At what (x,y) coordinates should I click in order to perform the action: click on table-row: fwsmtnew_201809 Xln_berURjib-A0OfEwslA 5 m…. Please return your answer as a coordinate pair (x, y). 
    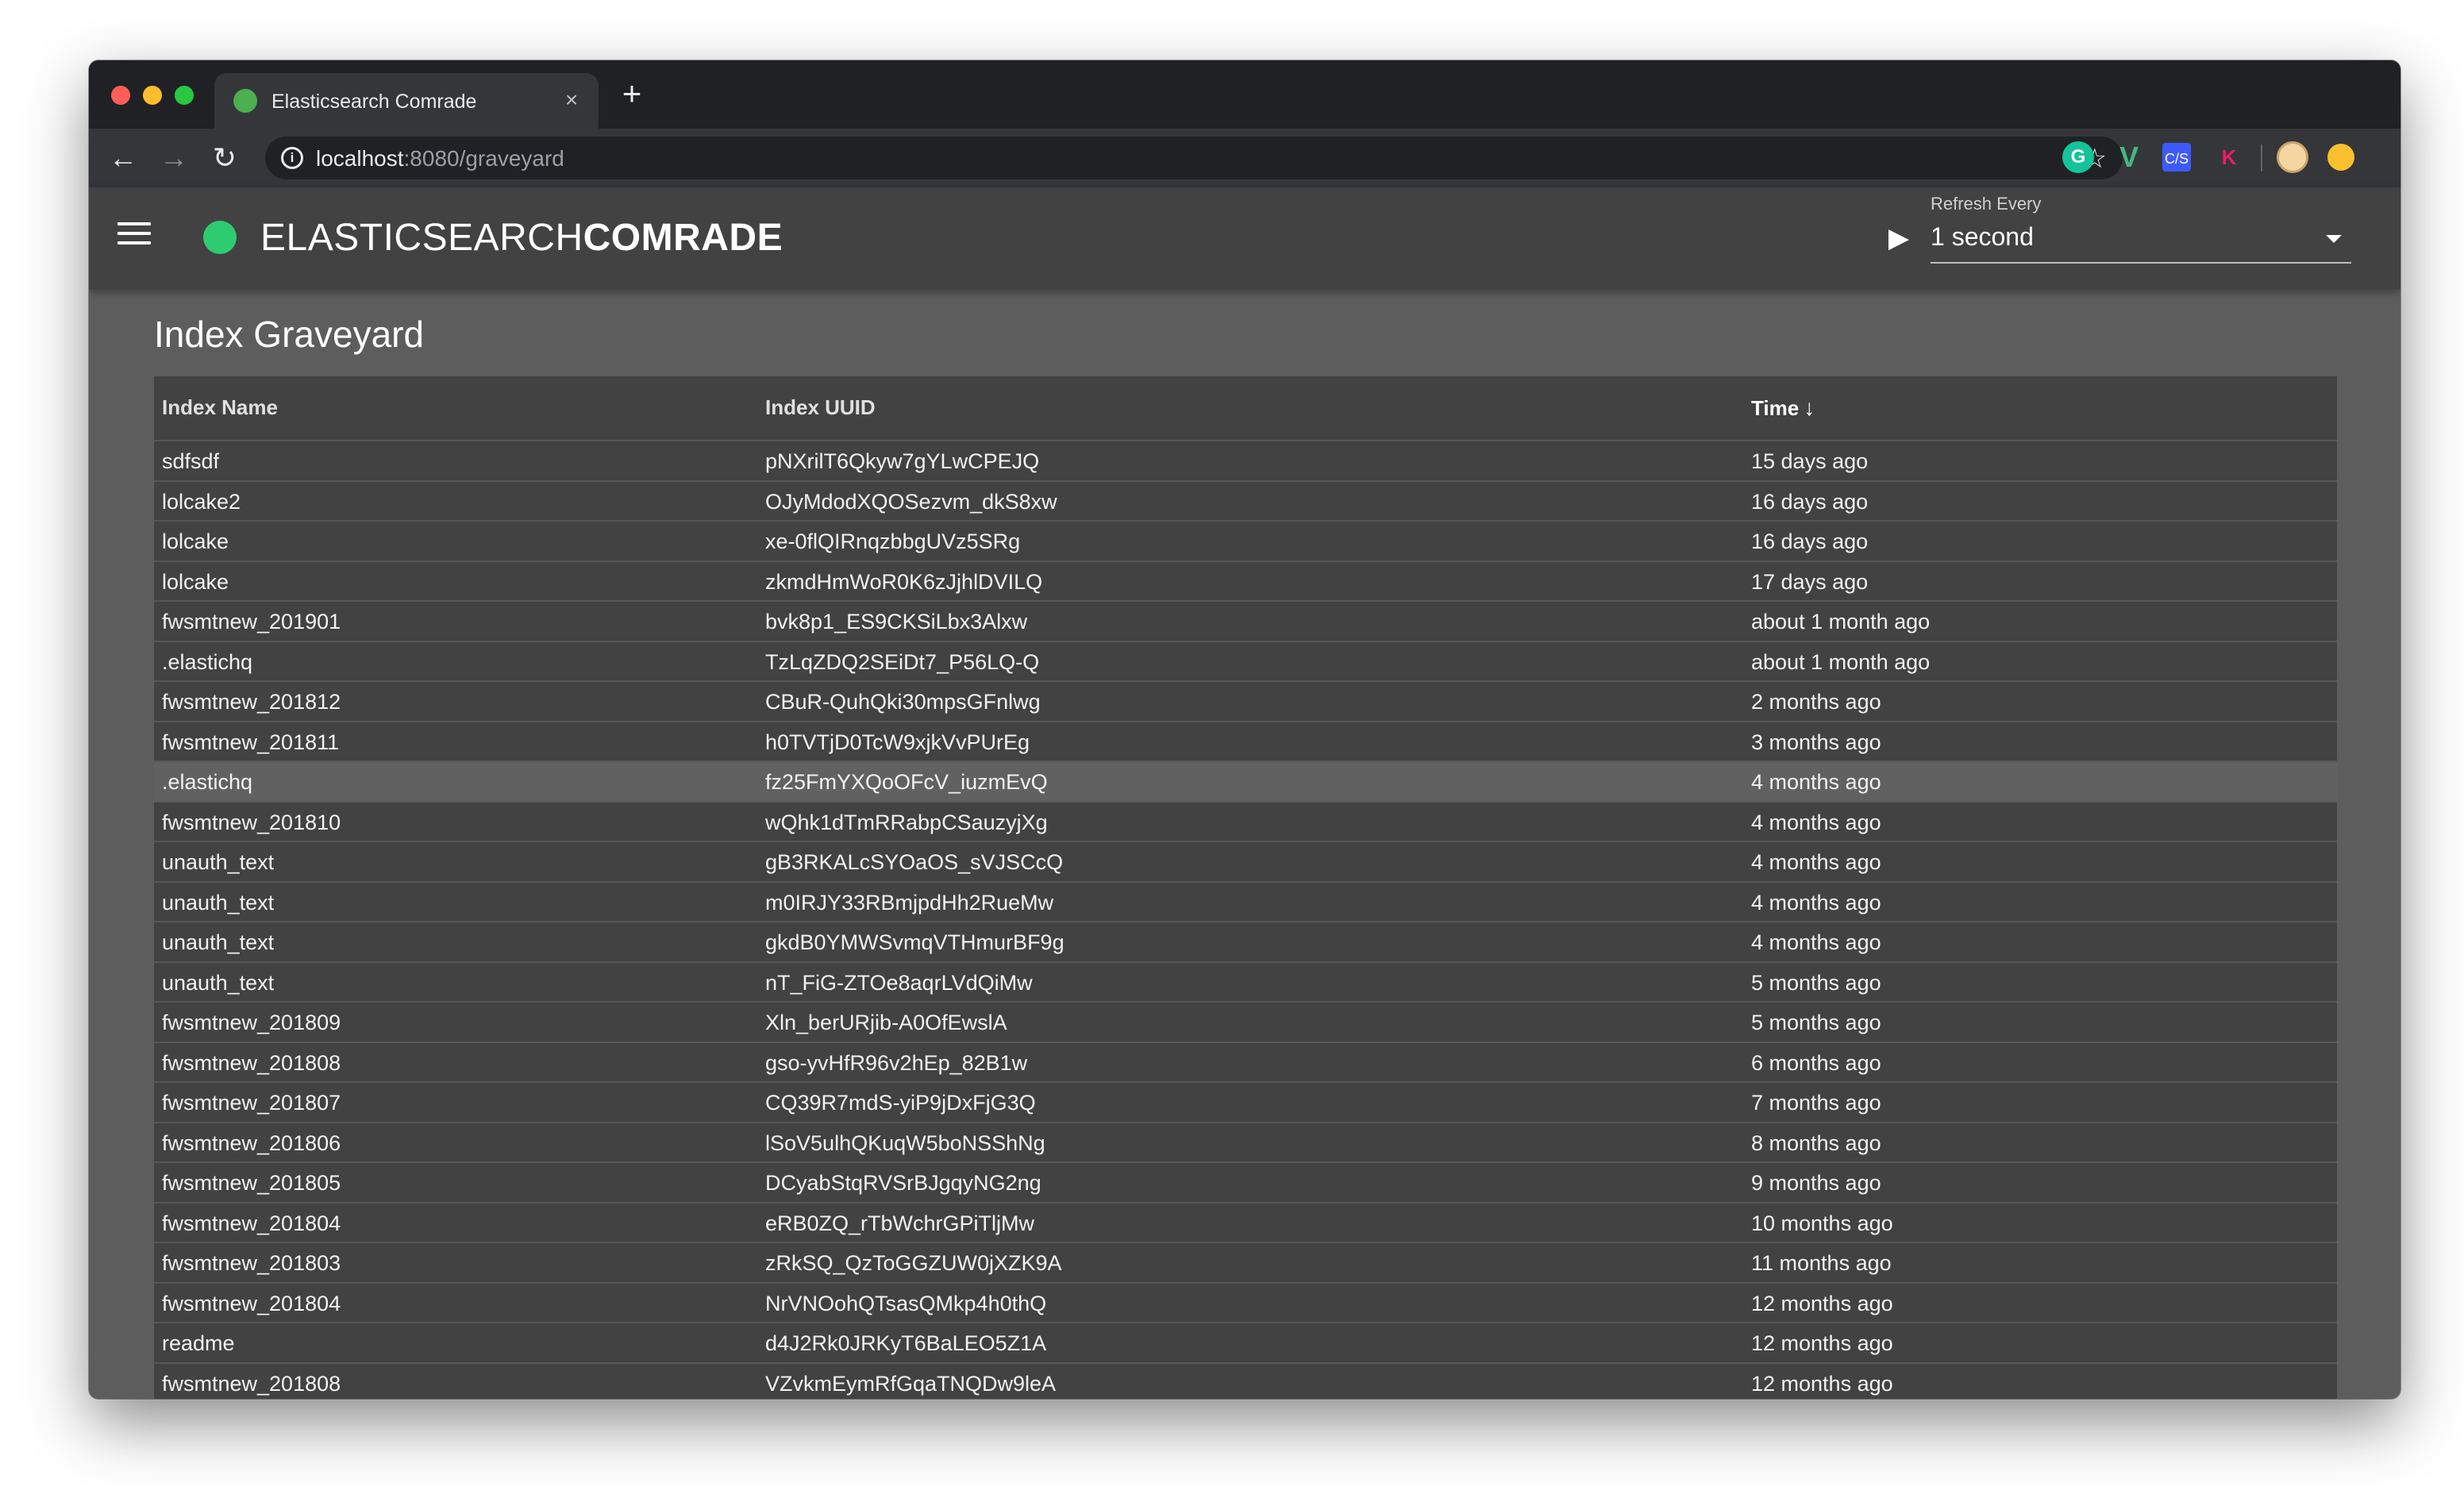
    Looking at the image, I should click on (1245, 1023).